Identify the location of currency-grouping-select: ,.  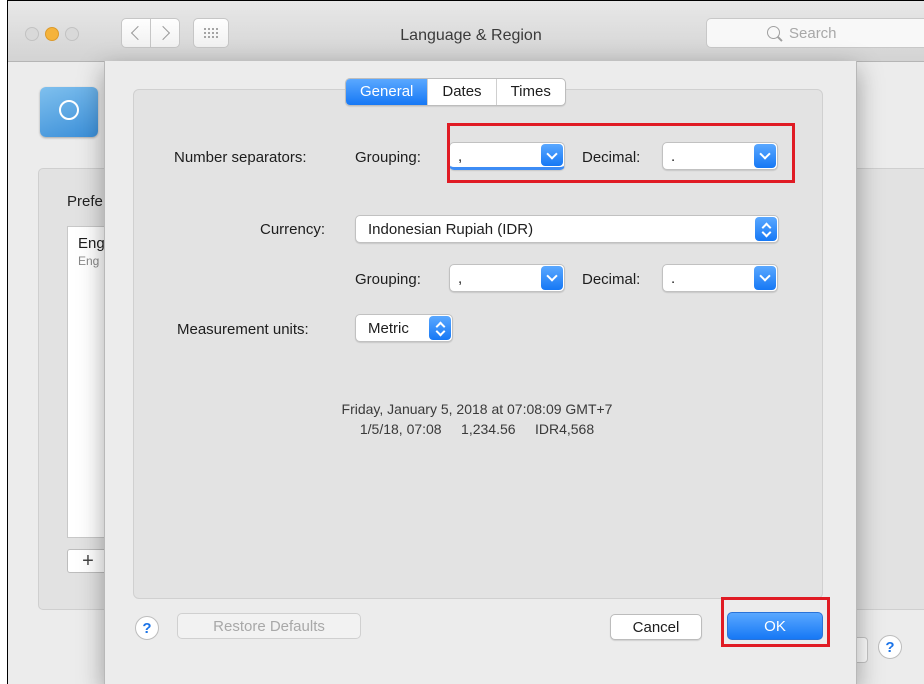
(507, 278).